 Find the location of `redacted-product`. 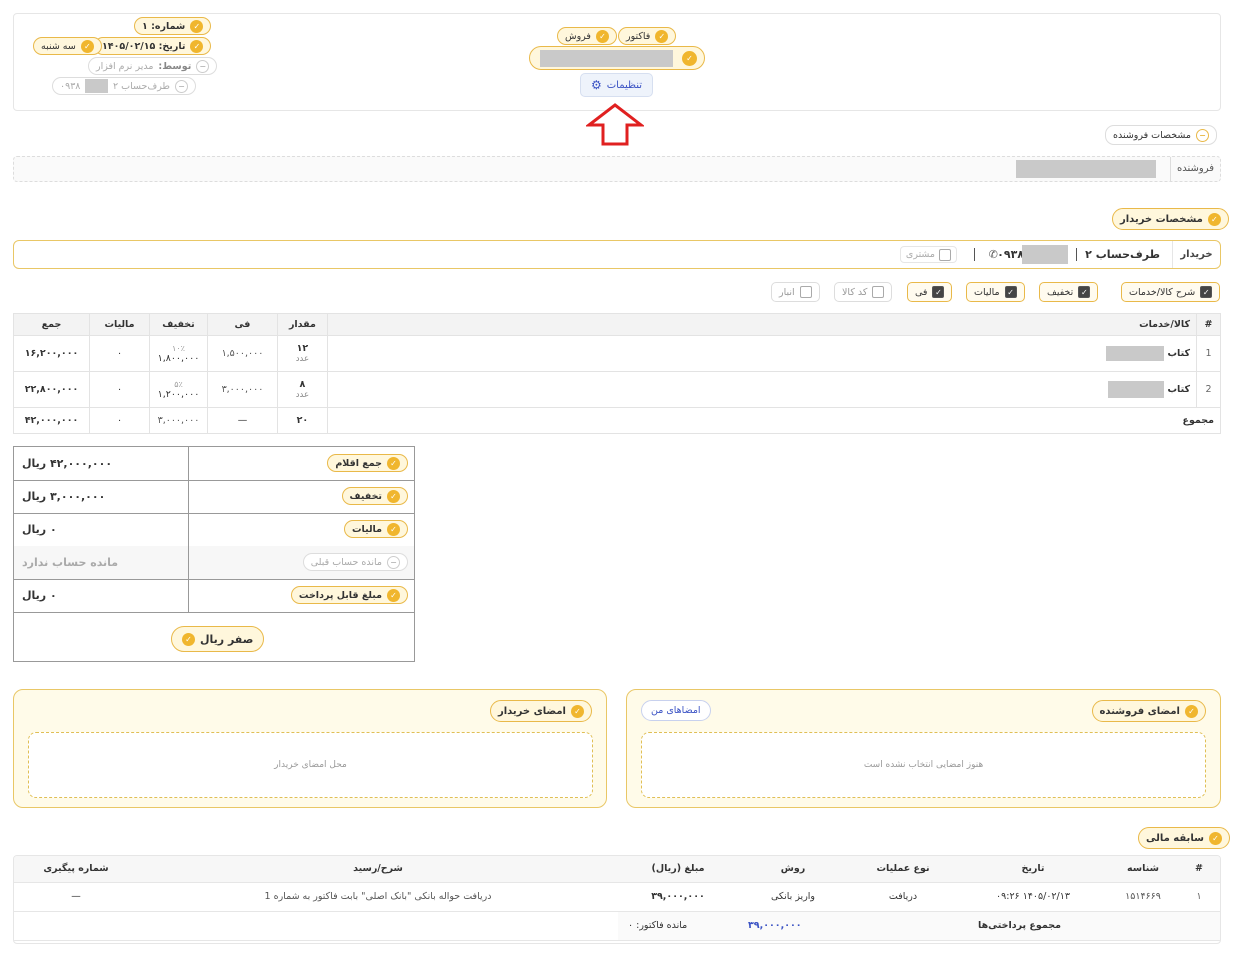

redacted-product is located at coordinates (1135, 353).